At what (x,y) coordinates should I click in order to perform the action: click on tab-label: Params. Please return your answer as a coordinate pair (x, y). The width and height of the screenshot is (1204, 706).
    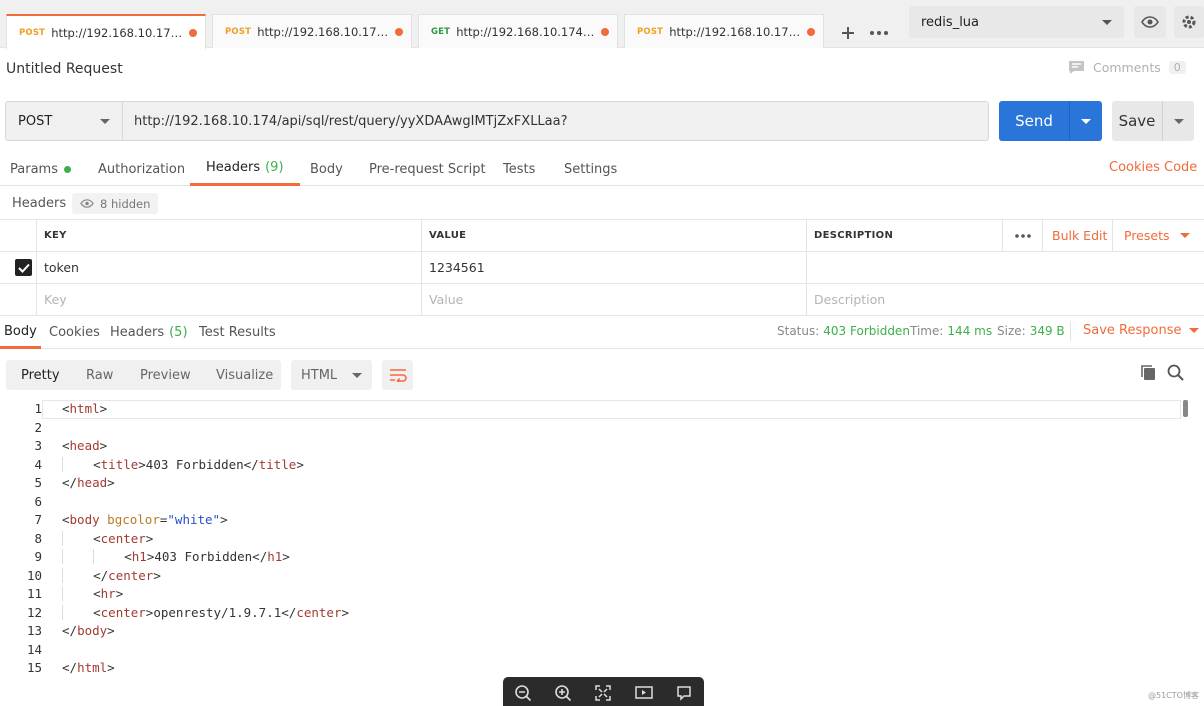
    Looking at the image, I should click on (34, 169).